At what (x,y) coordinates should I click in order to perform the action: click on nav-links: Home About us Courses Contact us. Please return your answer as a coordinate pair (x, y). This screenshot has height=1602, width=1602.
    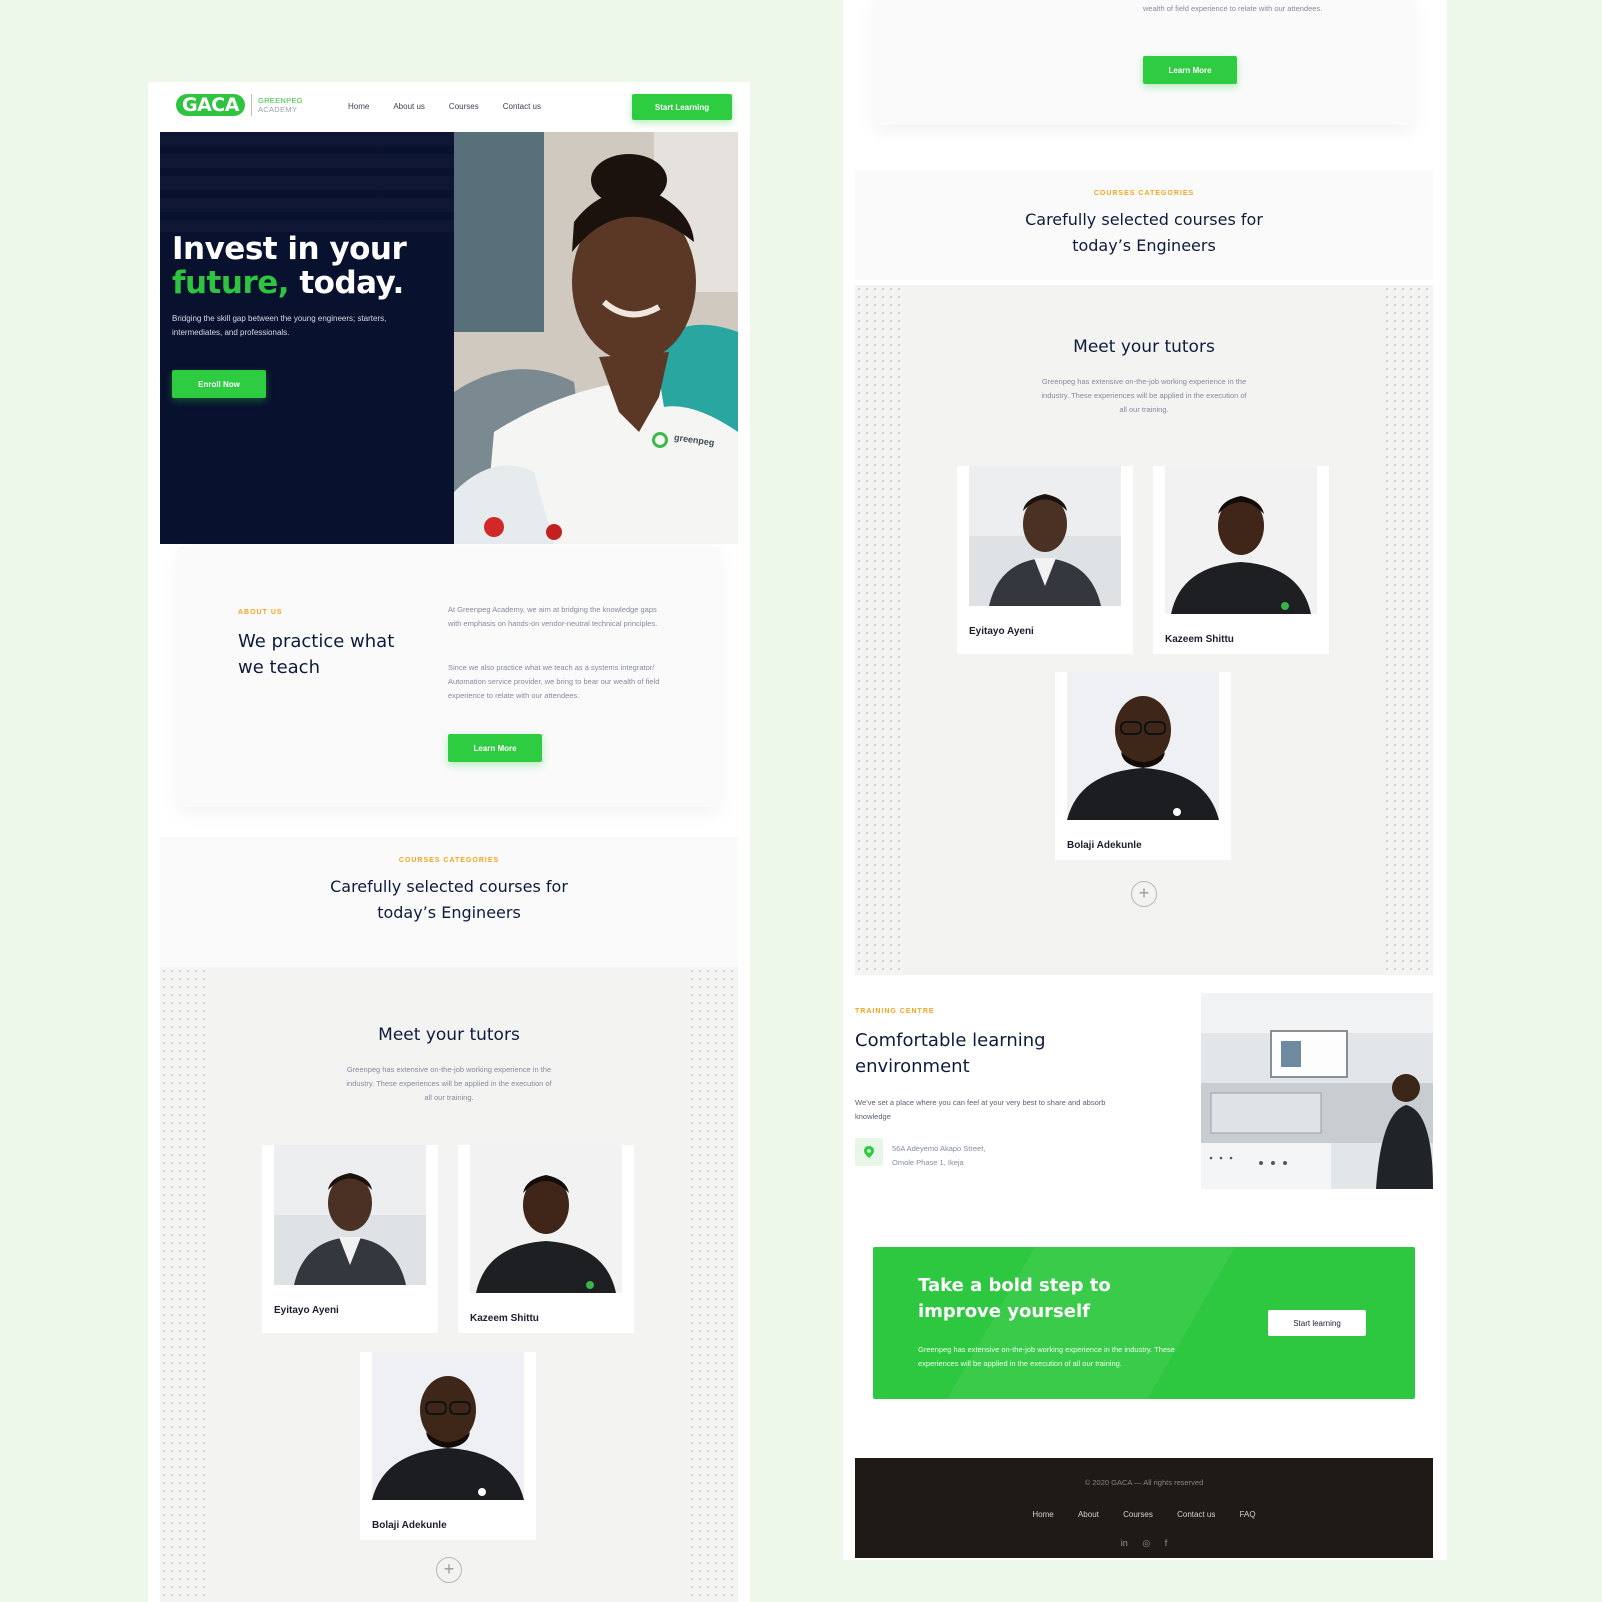
    Looking at the image, I should click on (456, 106).